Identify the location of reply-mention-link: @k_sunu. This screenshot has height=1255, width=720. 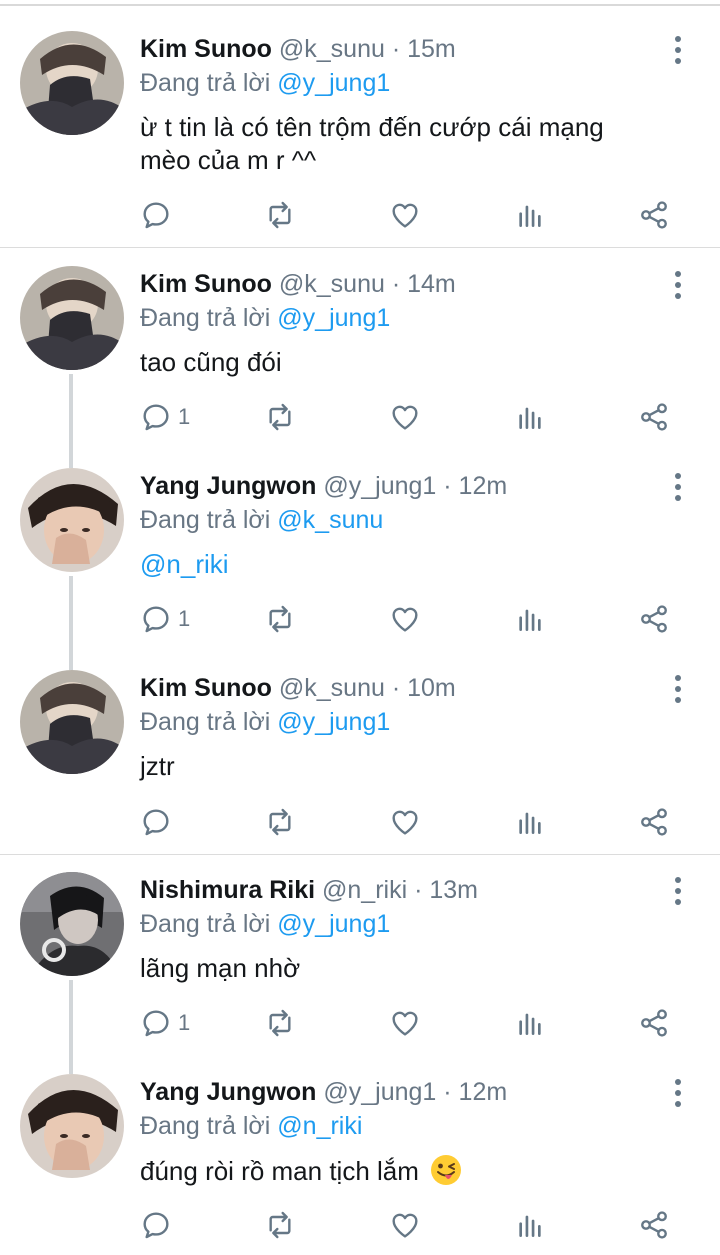
(330, 520).